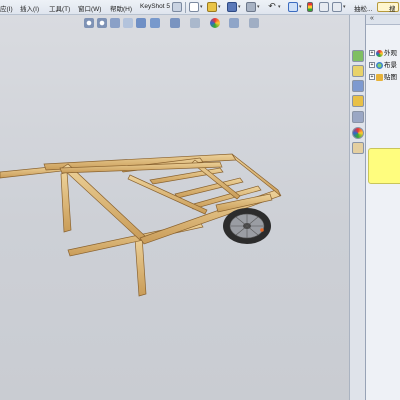 This screenshot has width=400, height=400. Describe the element at coordinates (6, 8) in the screenshot. I see `menu-view: 应(I)` at that location.